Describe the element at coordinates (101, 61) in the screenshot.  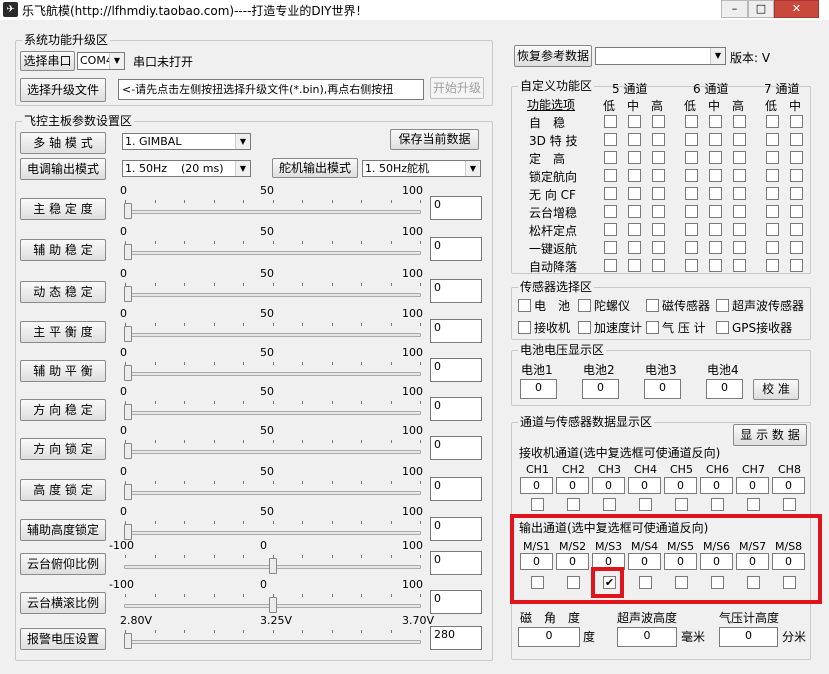
I see `port-select: COM4 ▼` at that location.